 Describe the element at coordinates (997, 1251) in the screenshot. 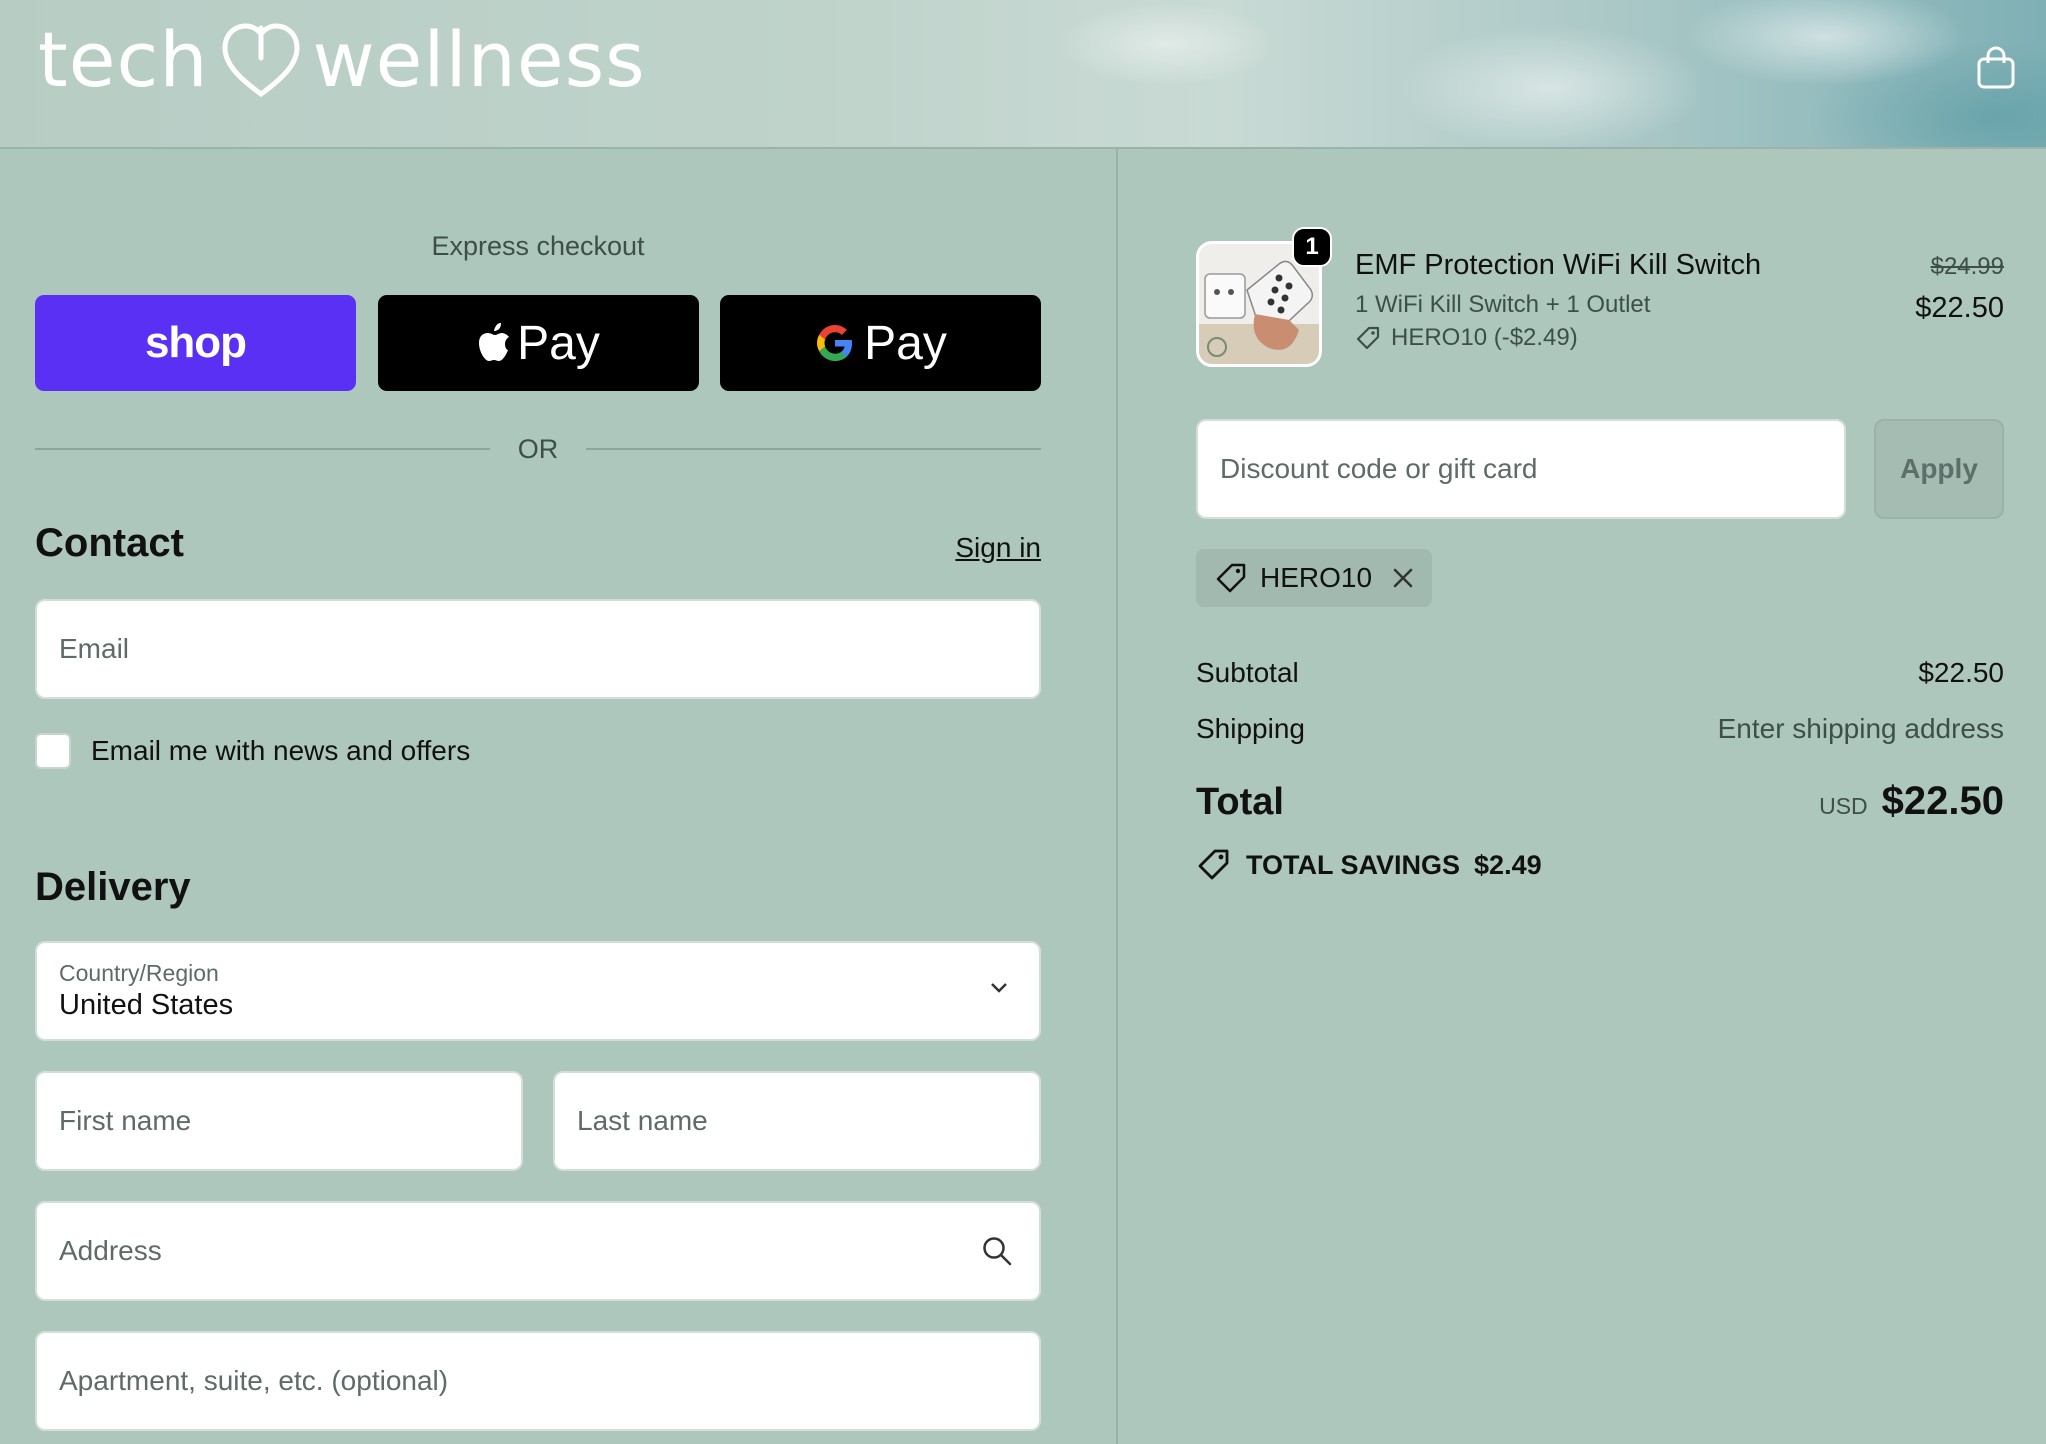

I see `search-icon` at that location.